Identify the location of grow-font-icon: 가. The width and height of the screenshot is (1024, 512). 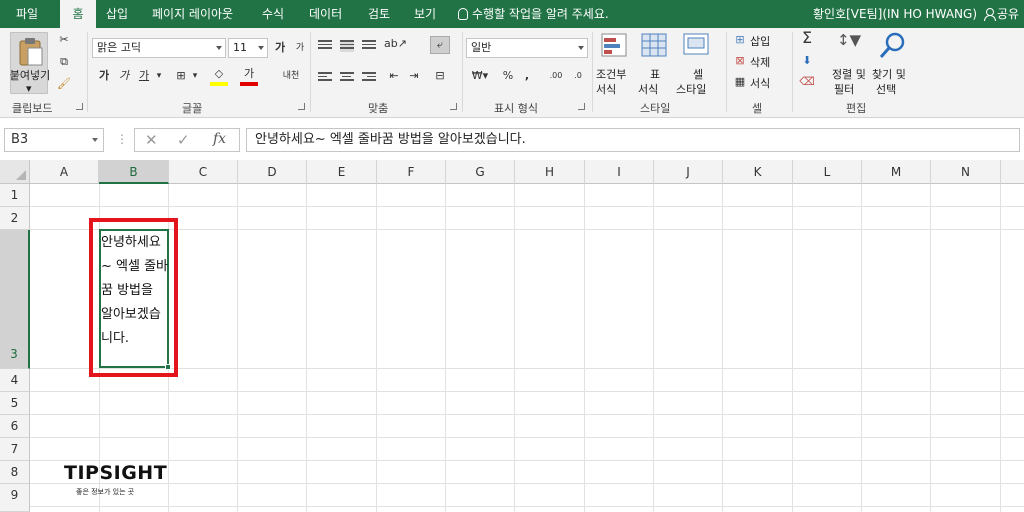
(280, 48).